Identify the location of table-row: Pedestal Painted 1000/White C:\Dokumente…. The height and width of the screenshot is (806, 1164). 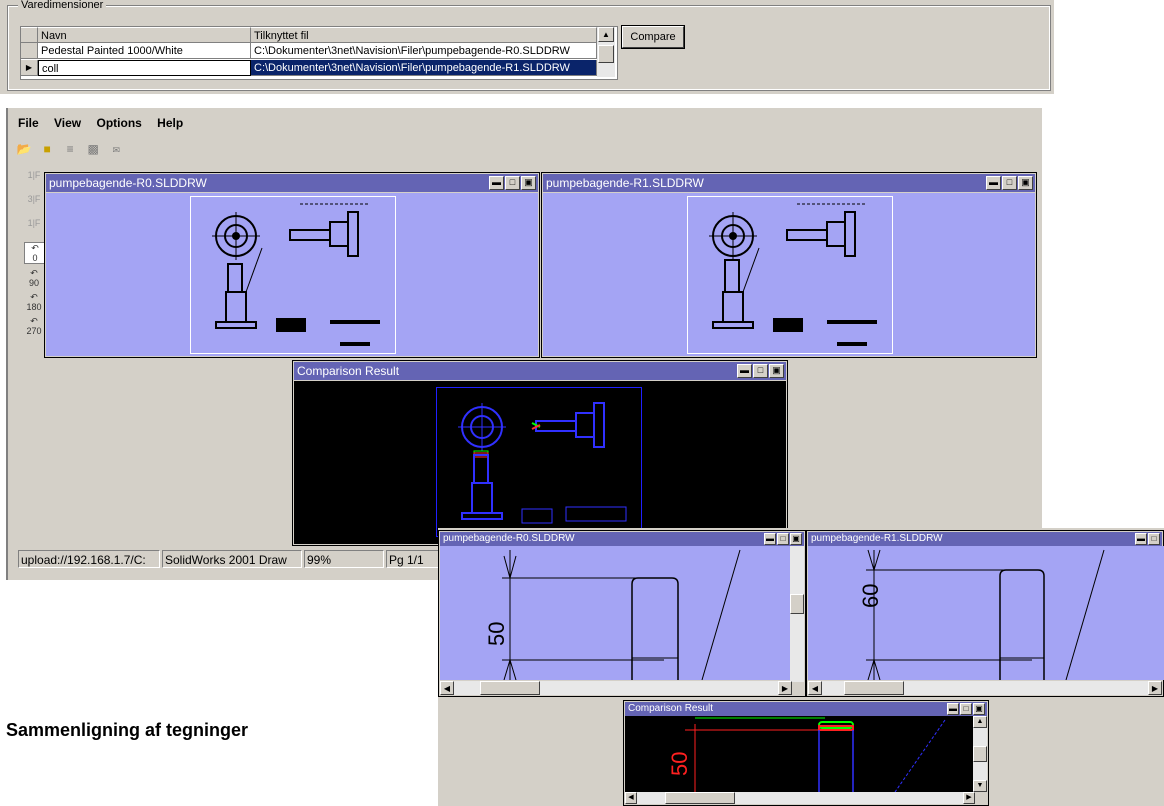
(309, 51).